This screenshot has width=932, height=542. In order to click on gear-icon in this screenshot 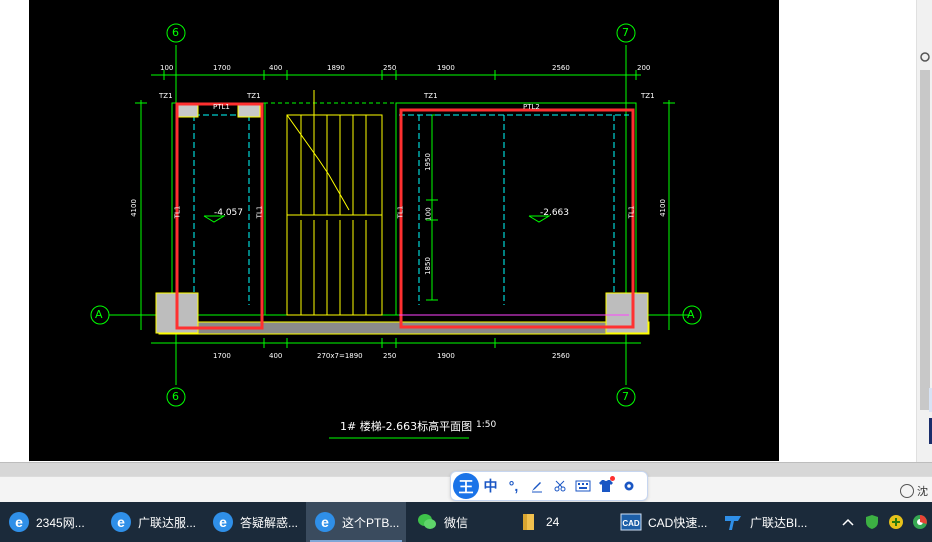, I will do `click(628, 486)`.